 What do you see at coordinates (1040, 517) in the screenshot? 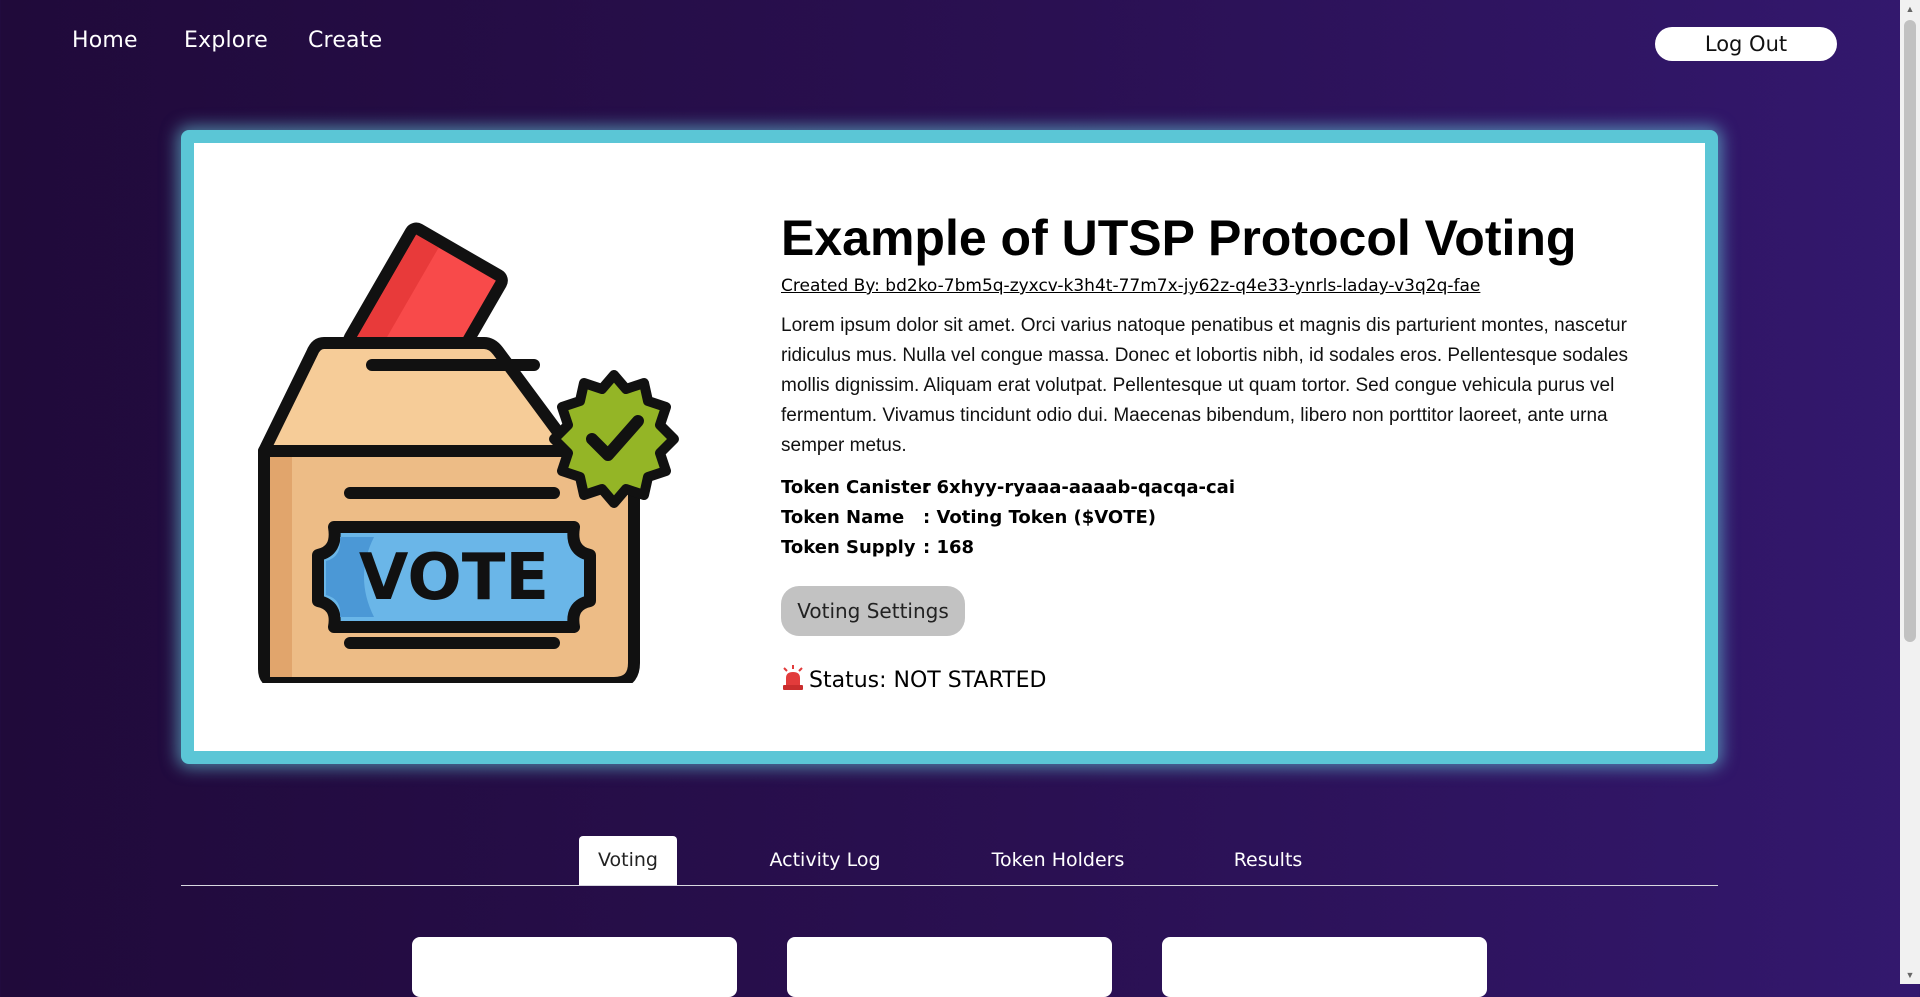
I see `token-name-value: : Voting Token ($VOTE)` at bounding box center [1040, 517].